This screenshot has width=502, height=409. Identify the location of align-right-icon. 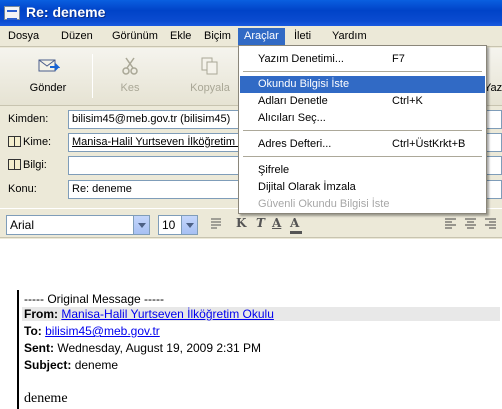
(490, 223).